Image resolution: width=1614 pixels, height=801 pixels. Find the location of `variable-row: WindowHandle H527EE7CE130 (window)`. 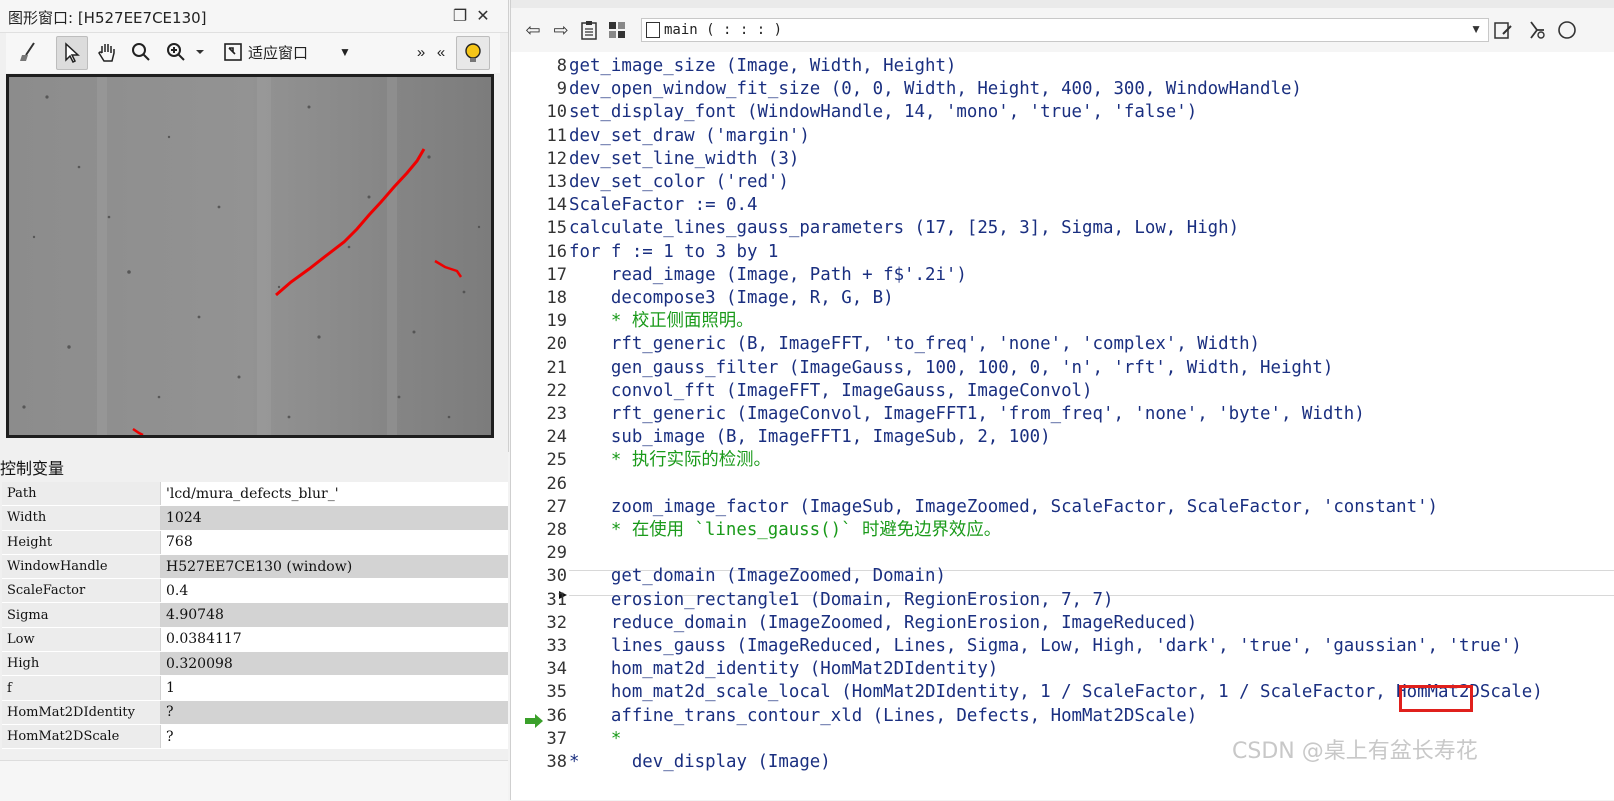

variable-row: WindowHandle H527EE7CE130 (window) is located at coordinates (255, 567).